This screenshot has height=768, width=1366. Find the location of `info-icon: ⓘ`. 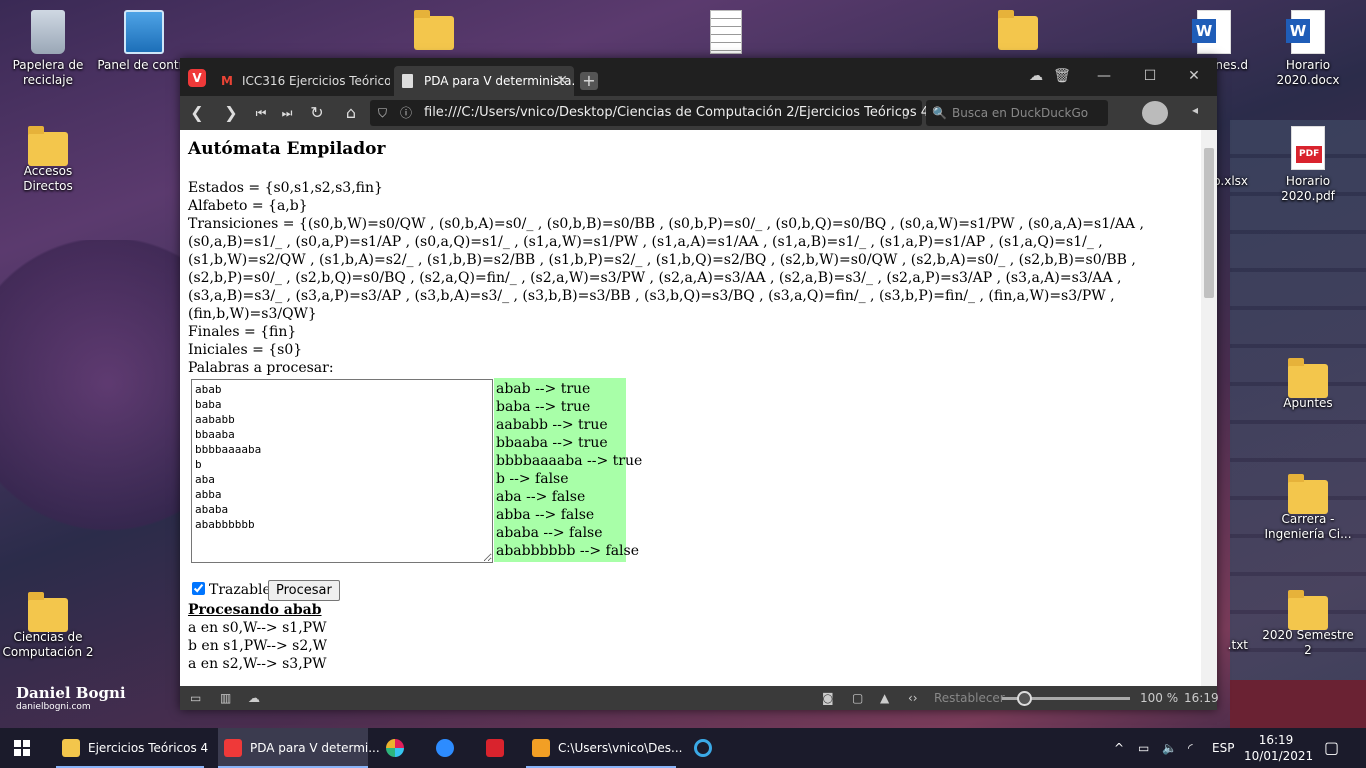

info-icon: ⓘ is located at coordinates (406, 113).